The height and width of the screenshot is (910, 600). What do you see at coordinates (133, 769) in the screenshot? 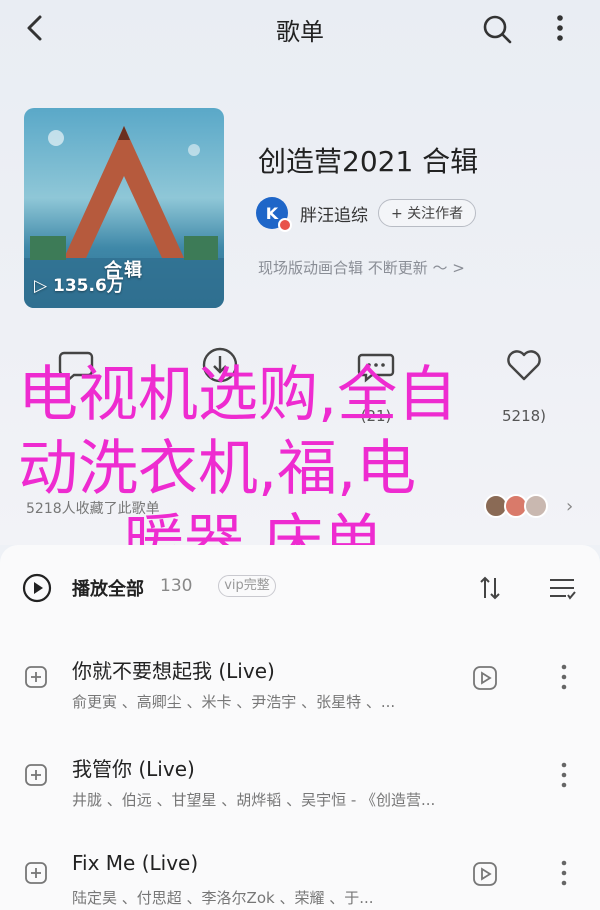
I see `song-title: 我管你 (Live)` at bounding box center [133, 769].